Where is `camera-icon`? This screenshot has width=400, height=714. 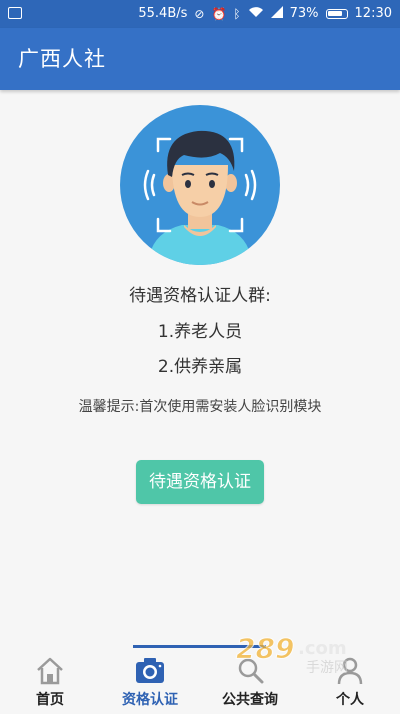 camera-icon is located at coordinates (150, 670).